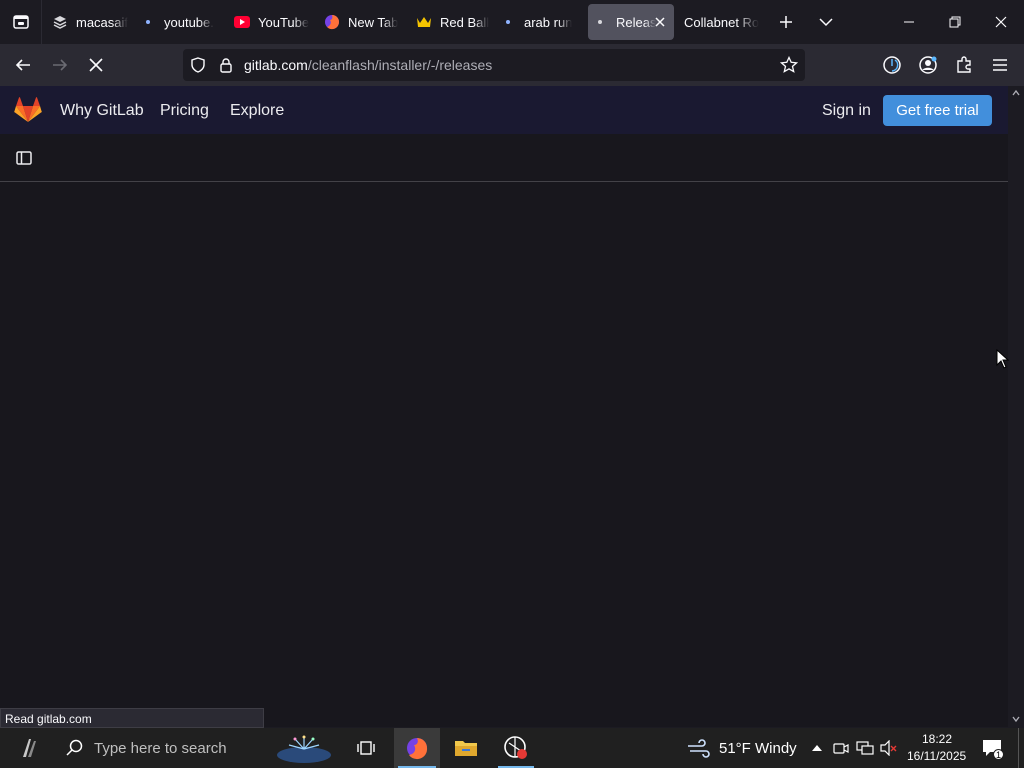 The width and height of the screenshot is (1024, 768). I want to click on close-window-button, so click(1001, 22).